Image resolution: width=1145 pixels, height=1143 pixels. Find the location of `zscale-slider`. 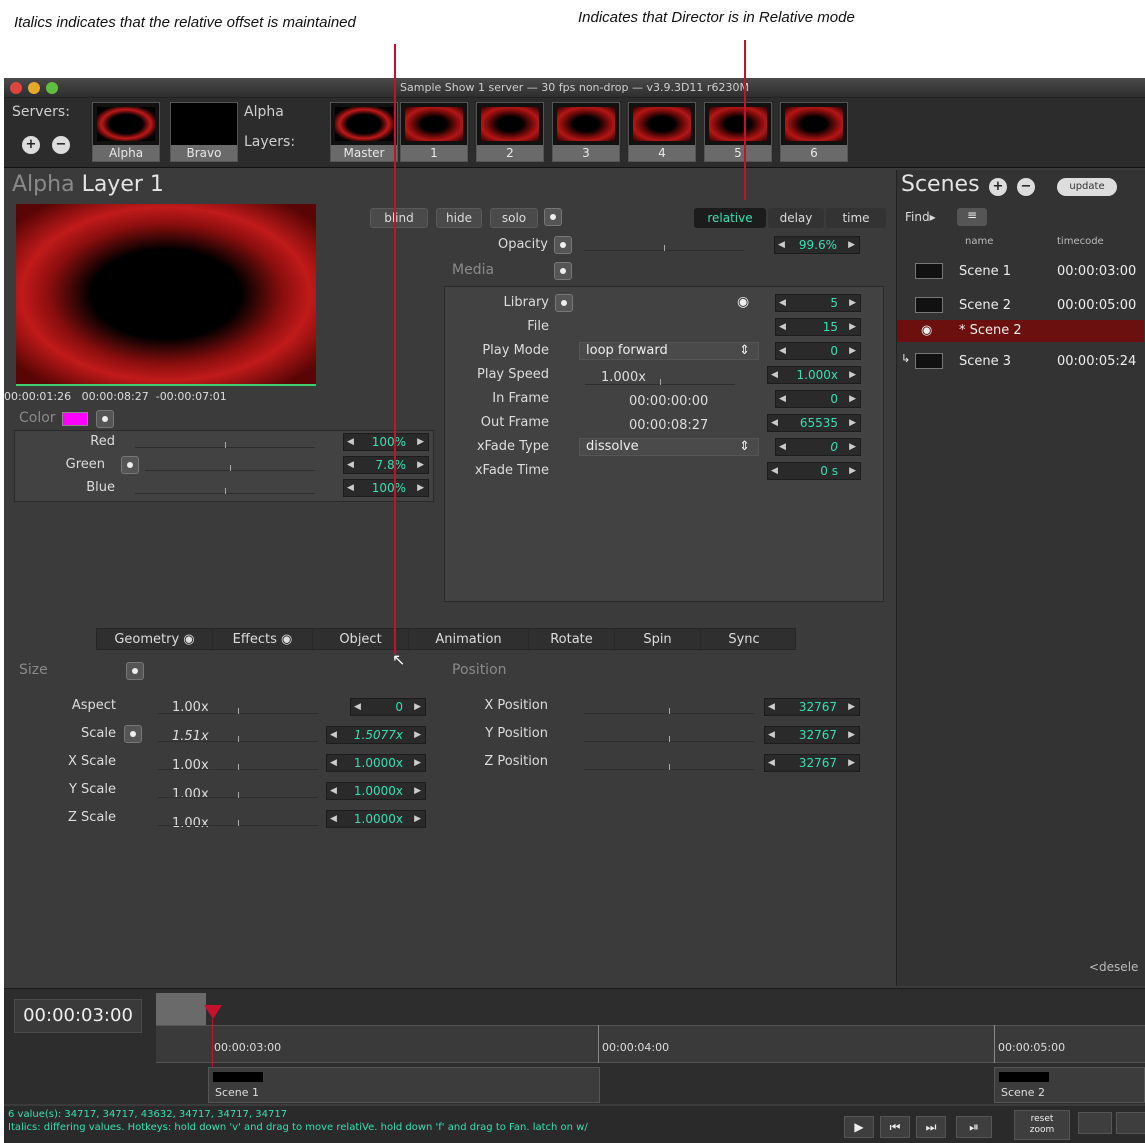

zscale-slider is located at coordinates (238, 819).